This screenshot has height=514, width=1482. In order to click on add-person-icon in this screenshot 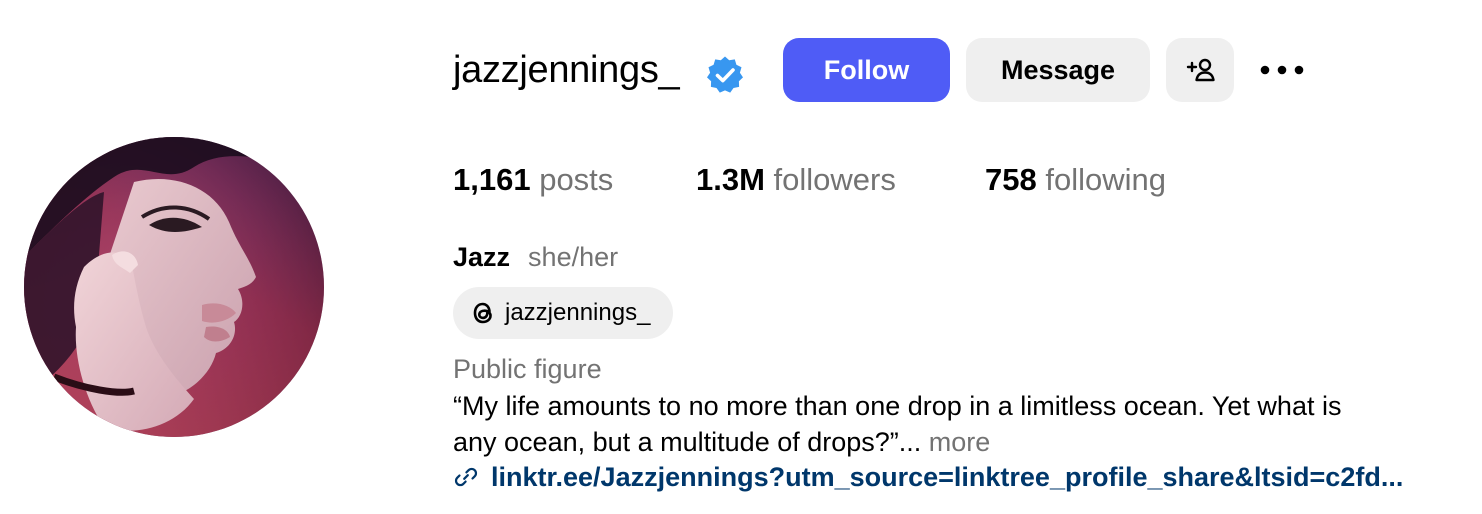, I will do `click(1200, 70)`.